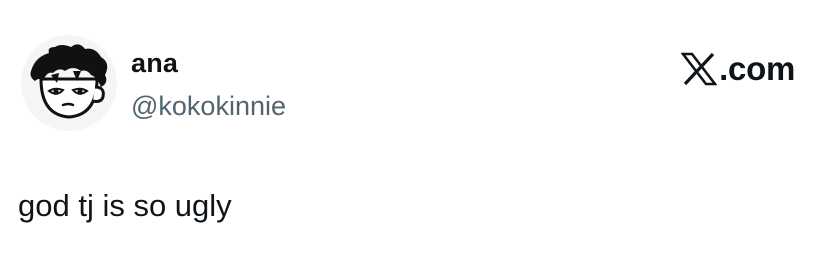 The image size is (827, 275). Describe the element at coordinates (125, 205) in the screenshot. I see `tweet-text: god tj is so ugly` at that location.